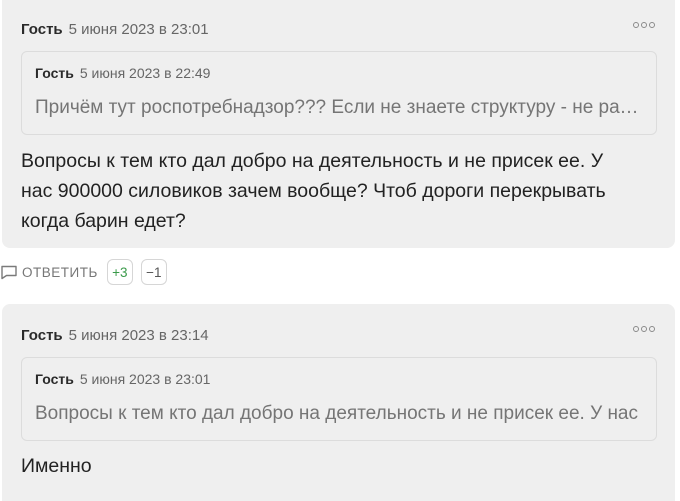 This screenshot has width=680, height=501. What do you see at coordinates (60, 272) in the screenshot?
I see `reply-label: ОТВЕТИТЬ` at bounding box center [60, 272].